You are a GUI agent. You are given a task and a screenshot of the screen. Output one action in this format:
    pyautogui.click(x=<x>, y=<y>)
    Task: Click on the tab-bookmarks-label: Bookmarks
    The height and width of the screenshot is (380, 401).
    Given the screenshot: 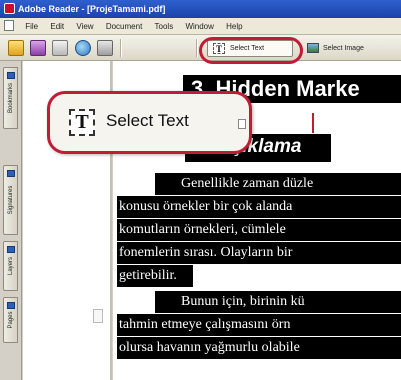 What is the action you would take?
    pyautogui.click(x=10, y=98)
    